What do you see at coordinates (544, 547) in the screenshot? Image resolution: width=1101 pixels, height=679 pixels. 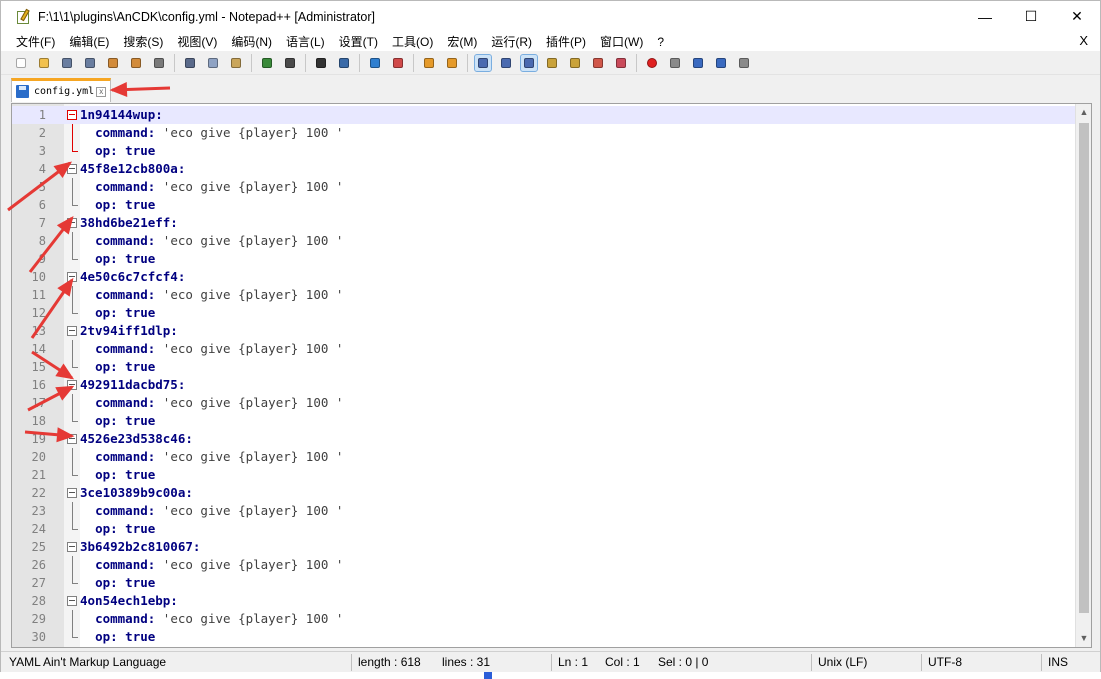 I see `code-line: 25 3b6492b2c810067:` at bounding box center [544, 547].